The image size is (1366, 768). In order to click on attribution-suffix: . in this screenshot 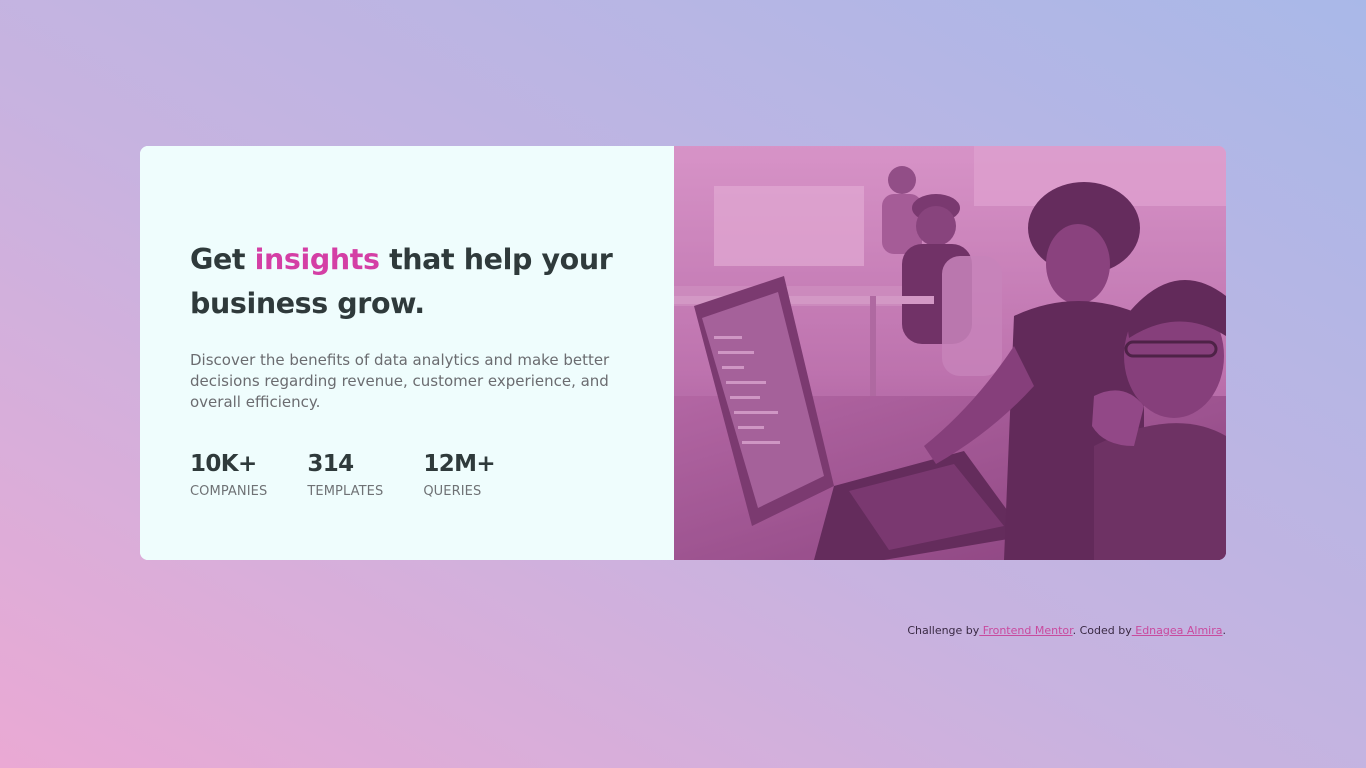, I will do `click(1224, 630)`.